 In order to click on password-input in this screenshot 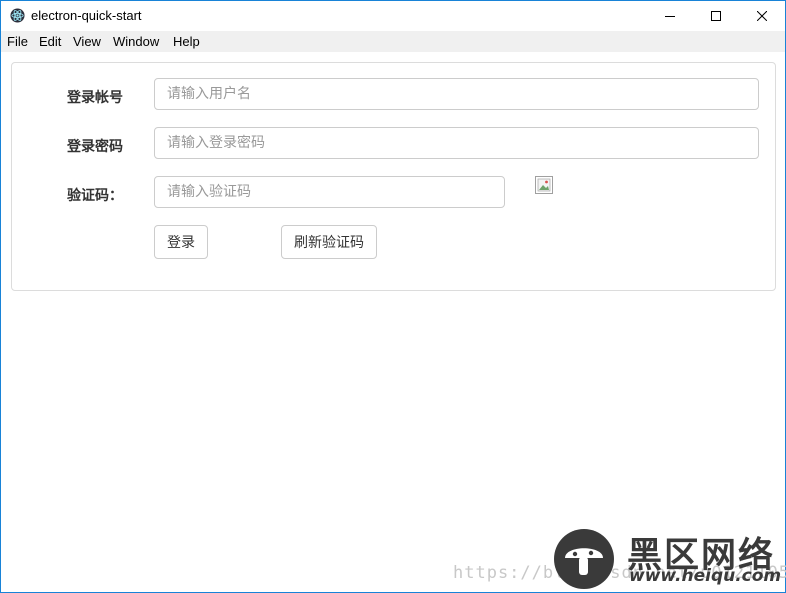, I will do `click(456, 143)`.